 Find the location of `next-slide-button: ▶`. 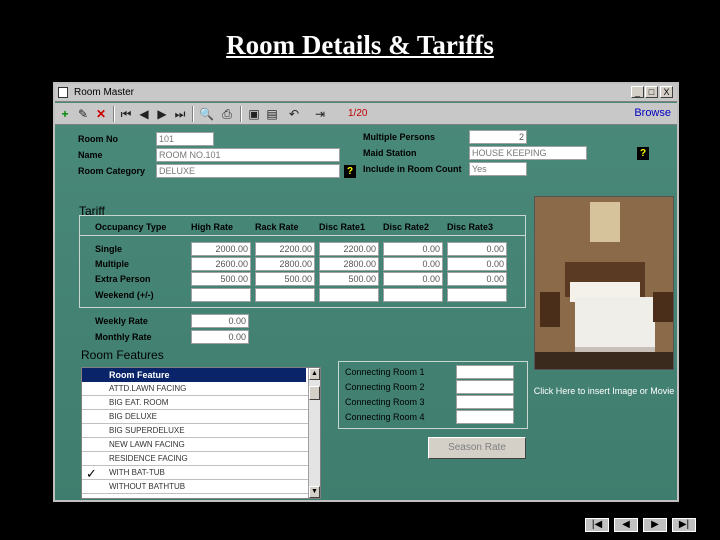

next-slide-button: ▶ is located at coordinates (655, 525).